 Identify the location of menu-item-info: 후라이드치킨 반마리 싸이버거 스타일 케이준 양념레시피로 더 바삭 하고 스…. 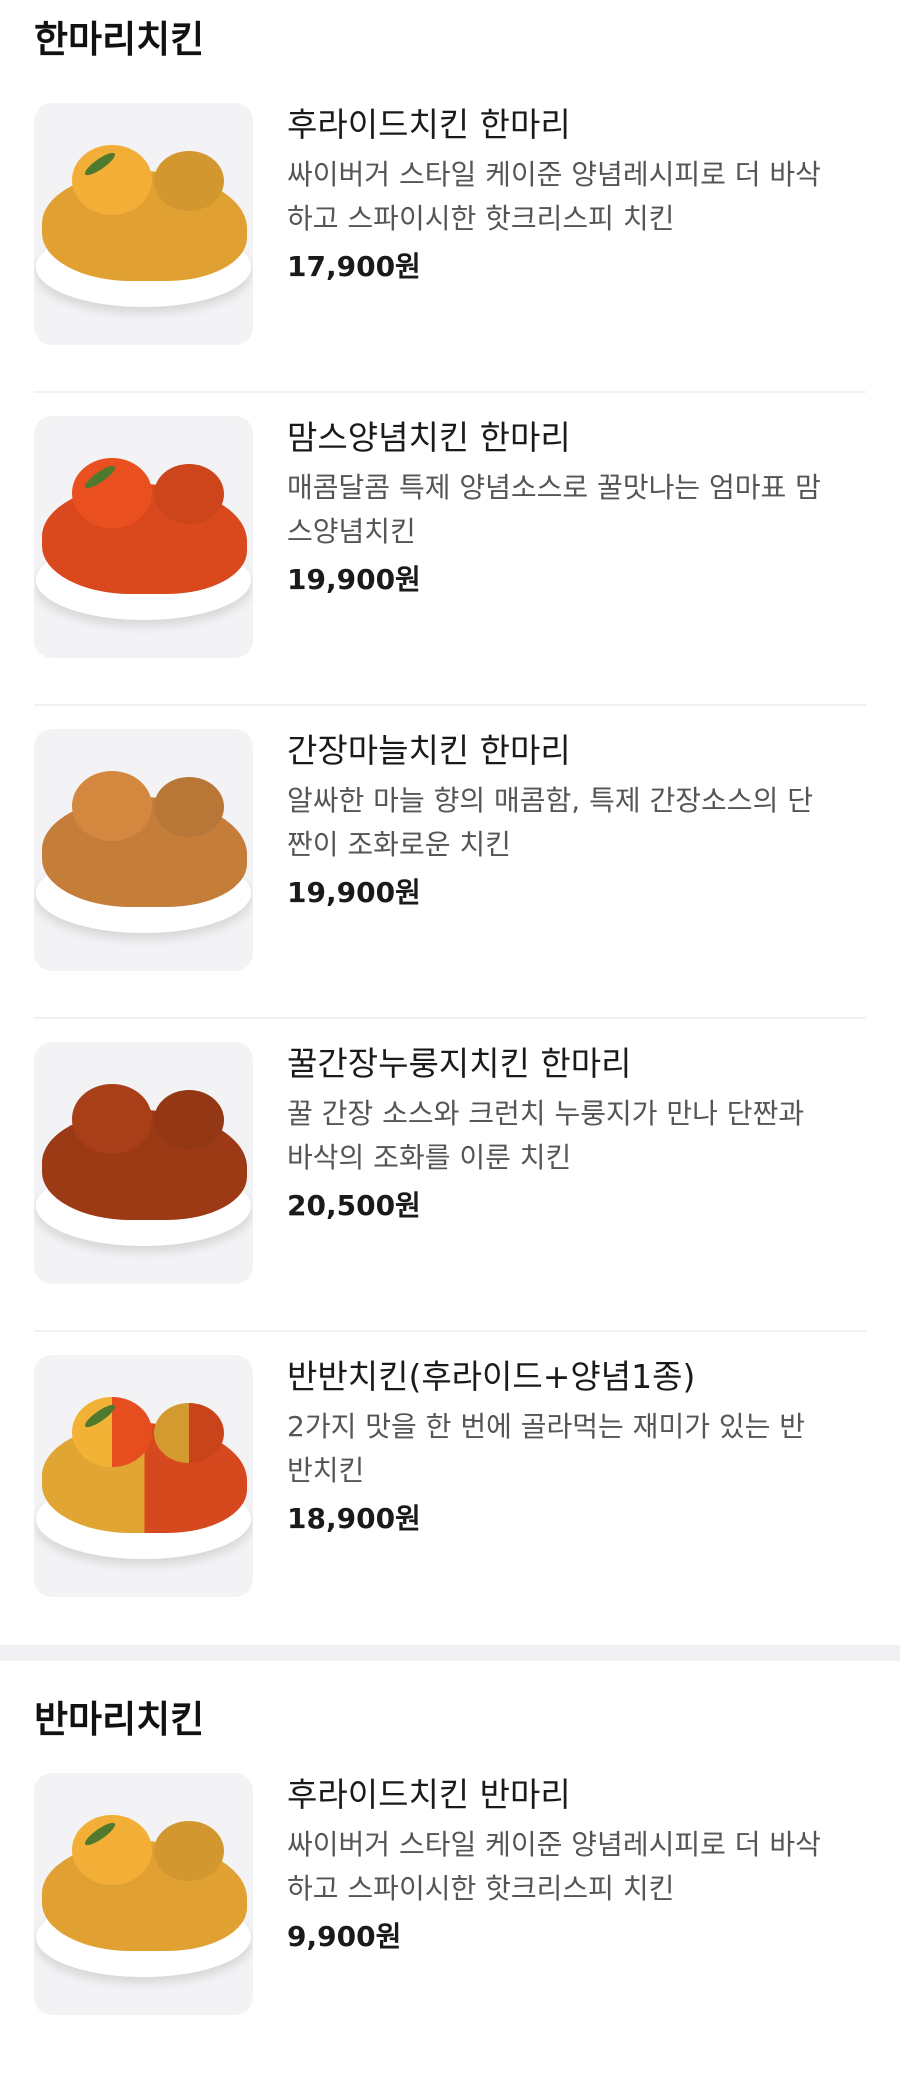
(576, 1865).